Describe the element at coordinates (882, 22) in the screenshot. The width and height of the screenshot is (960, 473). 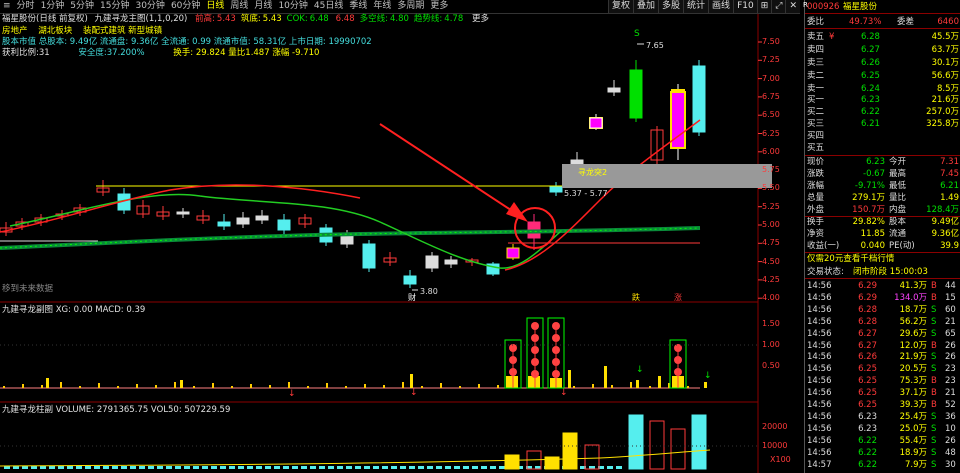
I see `order-ratio-row: 委比 49.73% 委差 6460` at that location.